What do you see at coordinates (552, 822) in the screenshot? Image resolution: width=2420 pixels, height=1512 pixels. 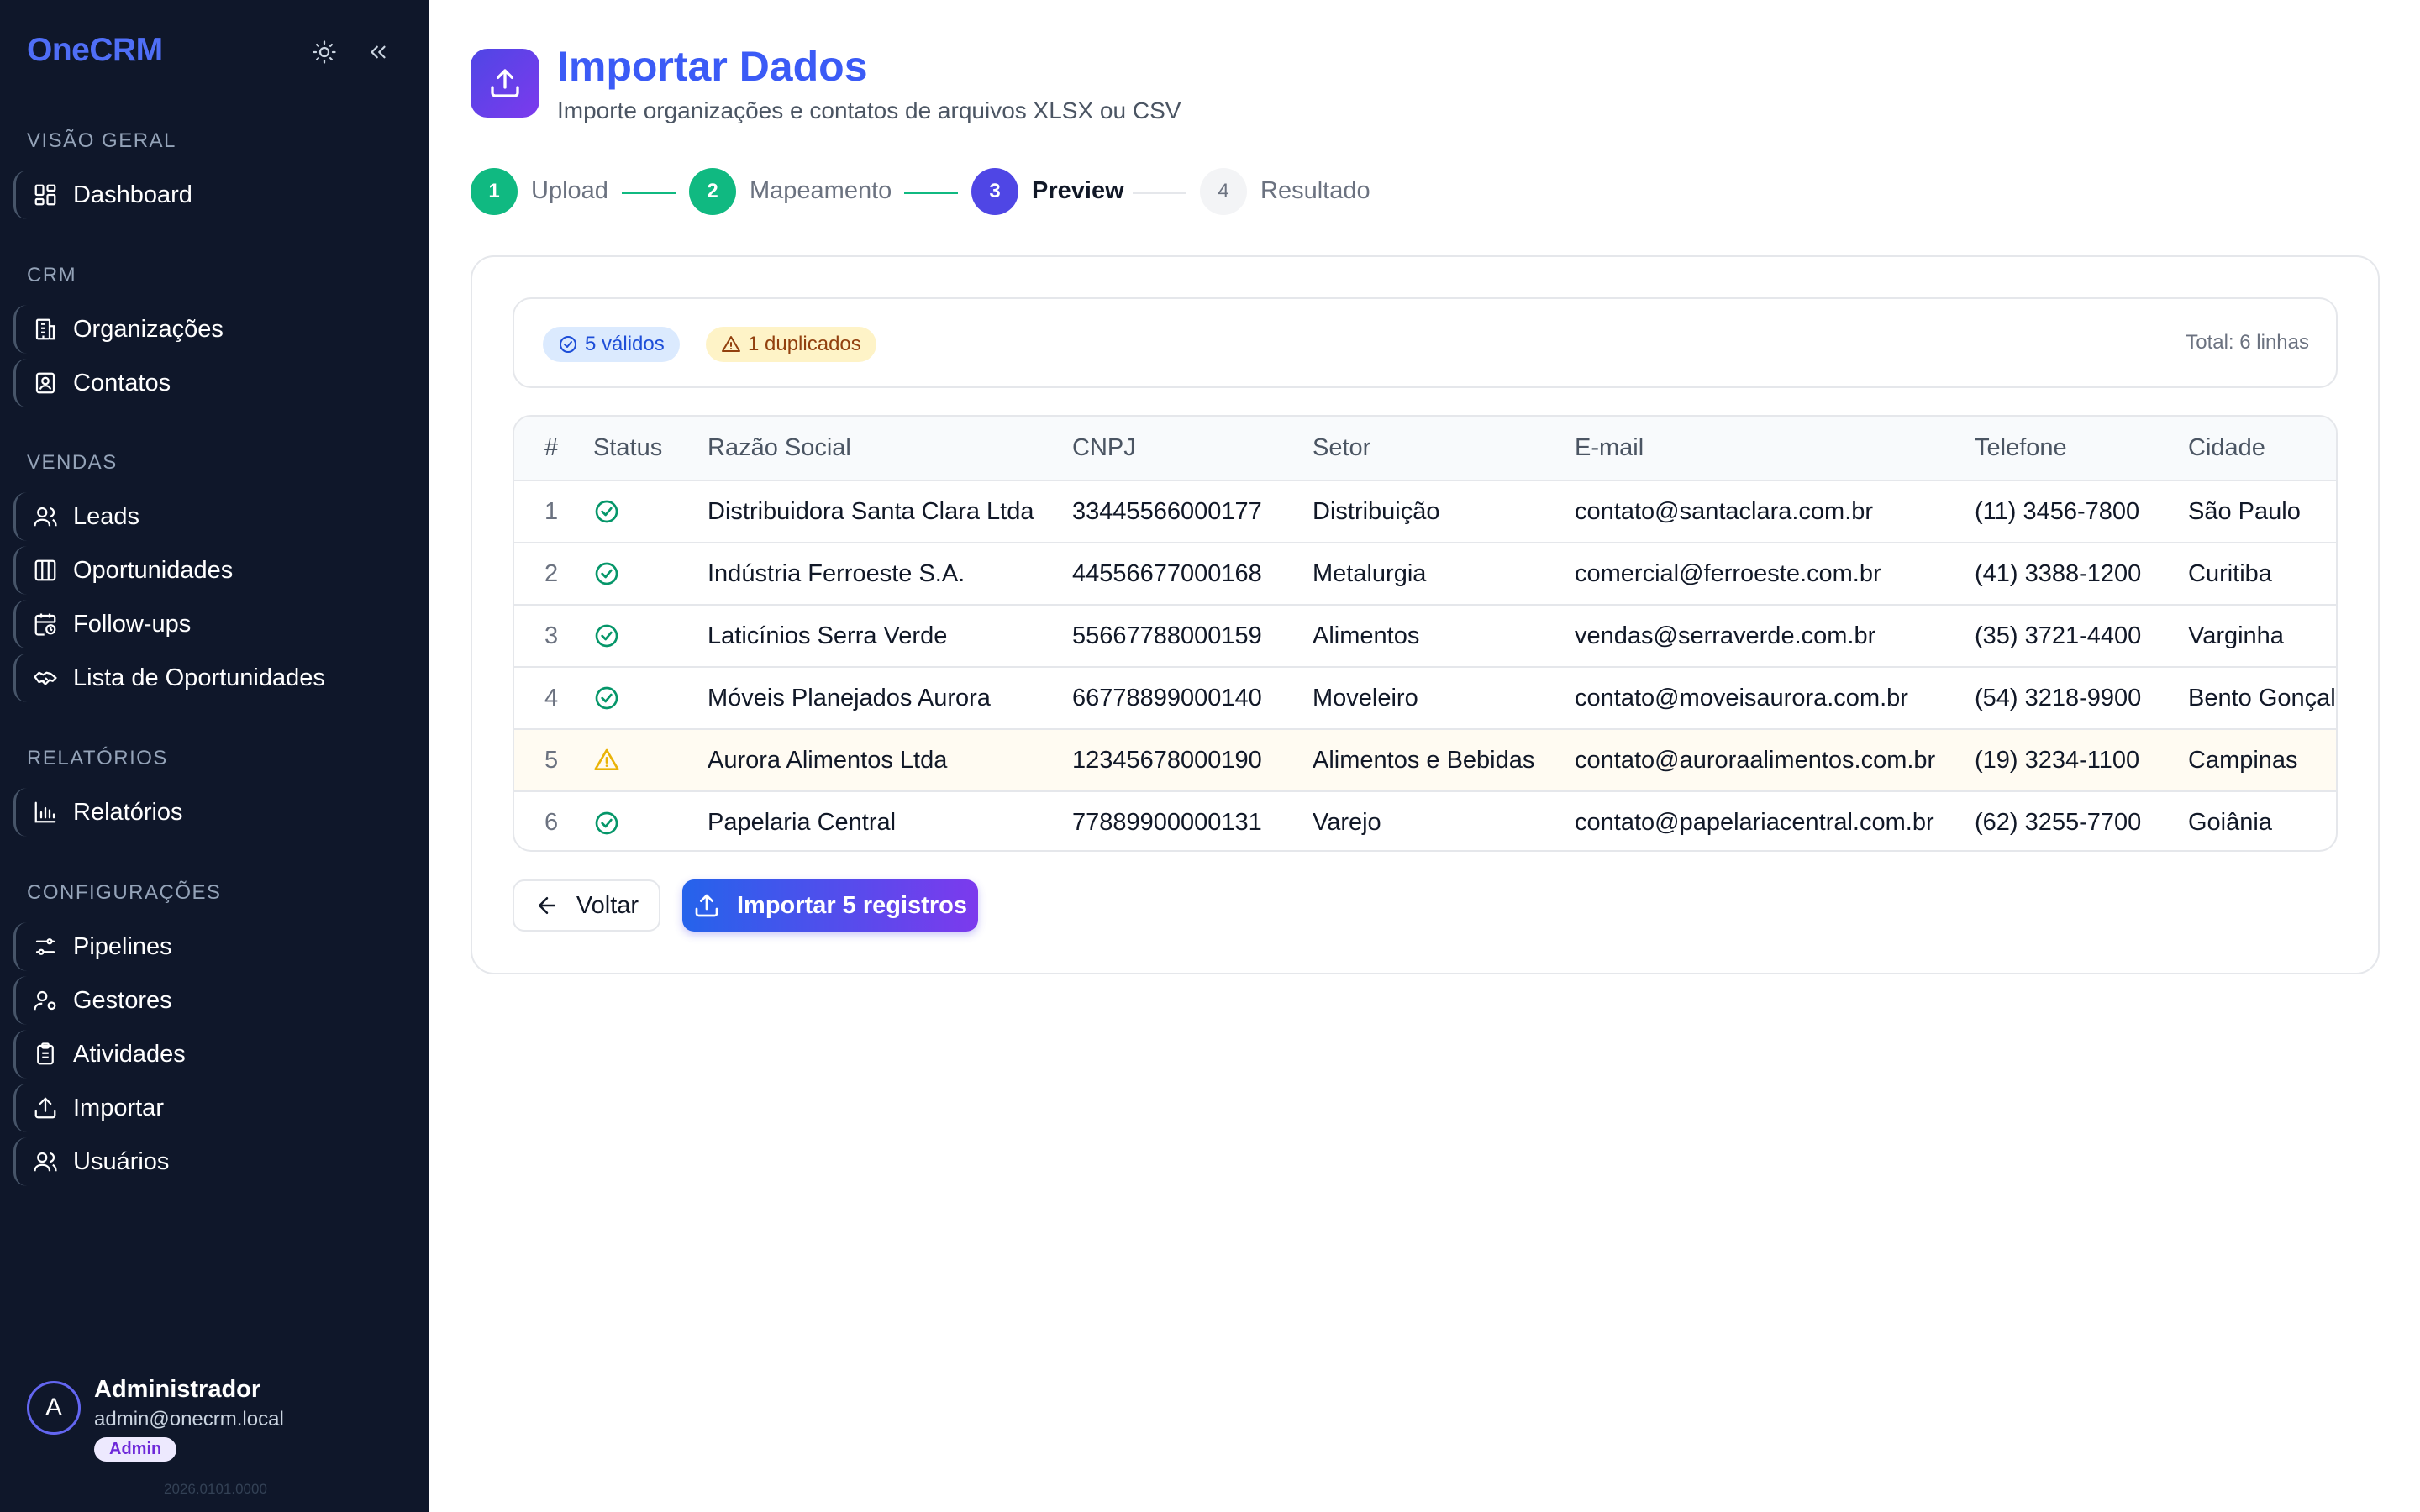 I see `row-number: 6` at bounding box center [552, 822].